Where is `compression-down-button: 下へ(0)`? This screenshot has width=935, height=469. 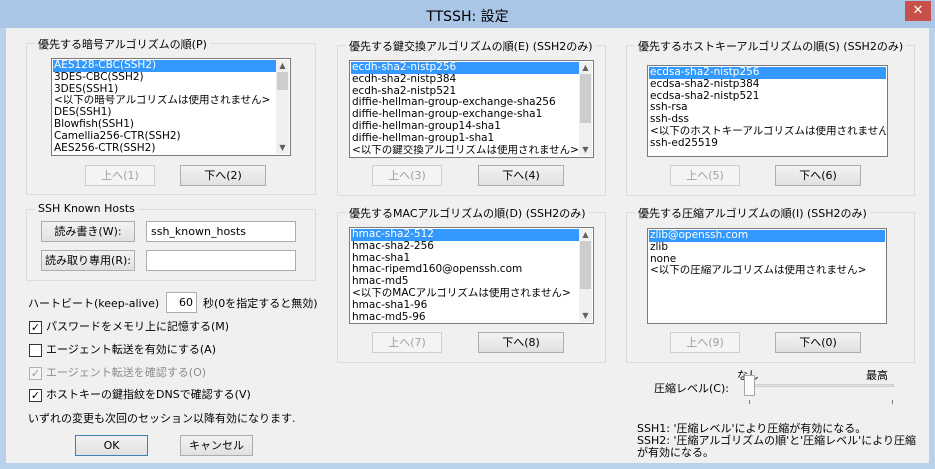 compression-down-button: 下へ(0) is located at coordinates (818, 342).